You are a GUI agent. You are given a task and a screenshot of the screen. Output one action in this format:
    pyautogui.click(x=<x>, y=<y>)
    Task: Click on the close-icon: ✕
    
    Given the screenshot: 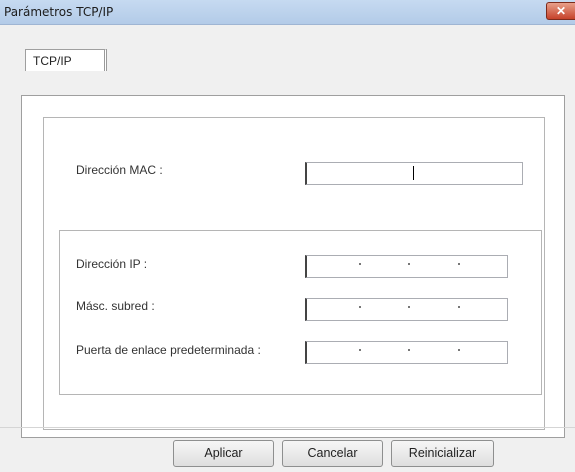 What is the action you would take?
    pyautogui.click(x=561, y=11)
    